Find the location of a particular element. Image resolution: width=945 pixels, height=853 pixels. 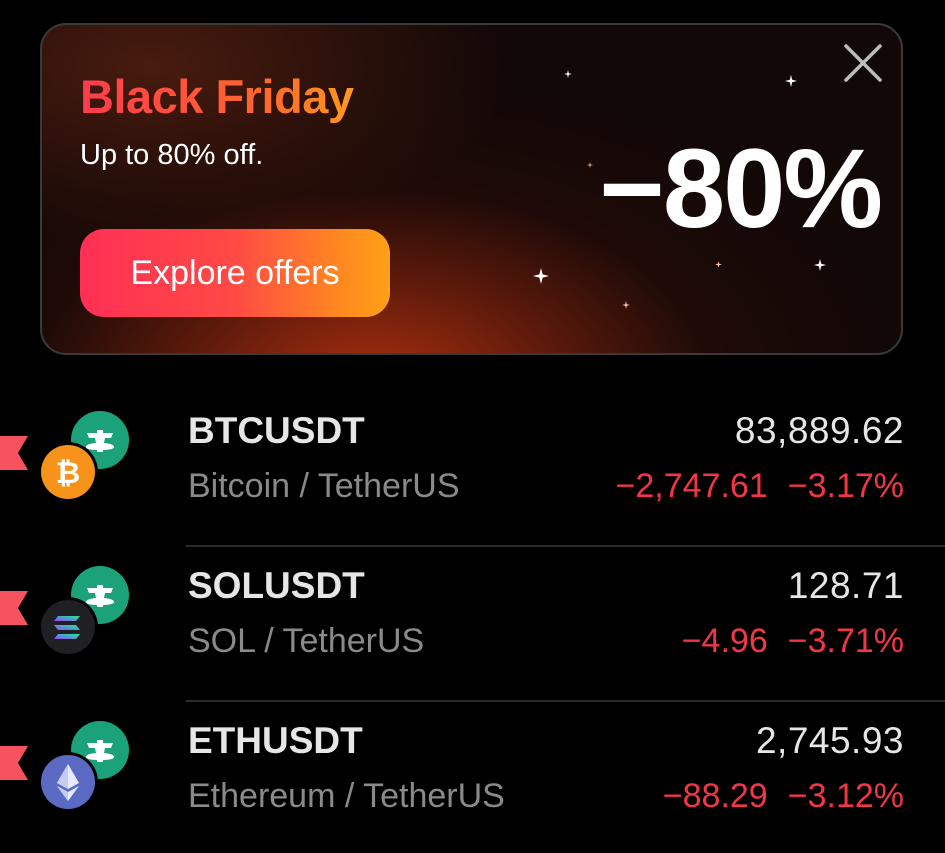

banner-title: Black Friday is located at coordinates (217, 96).